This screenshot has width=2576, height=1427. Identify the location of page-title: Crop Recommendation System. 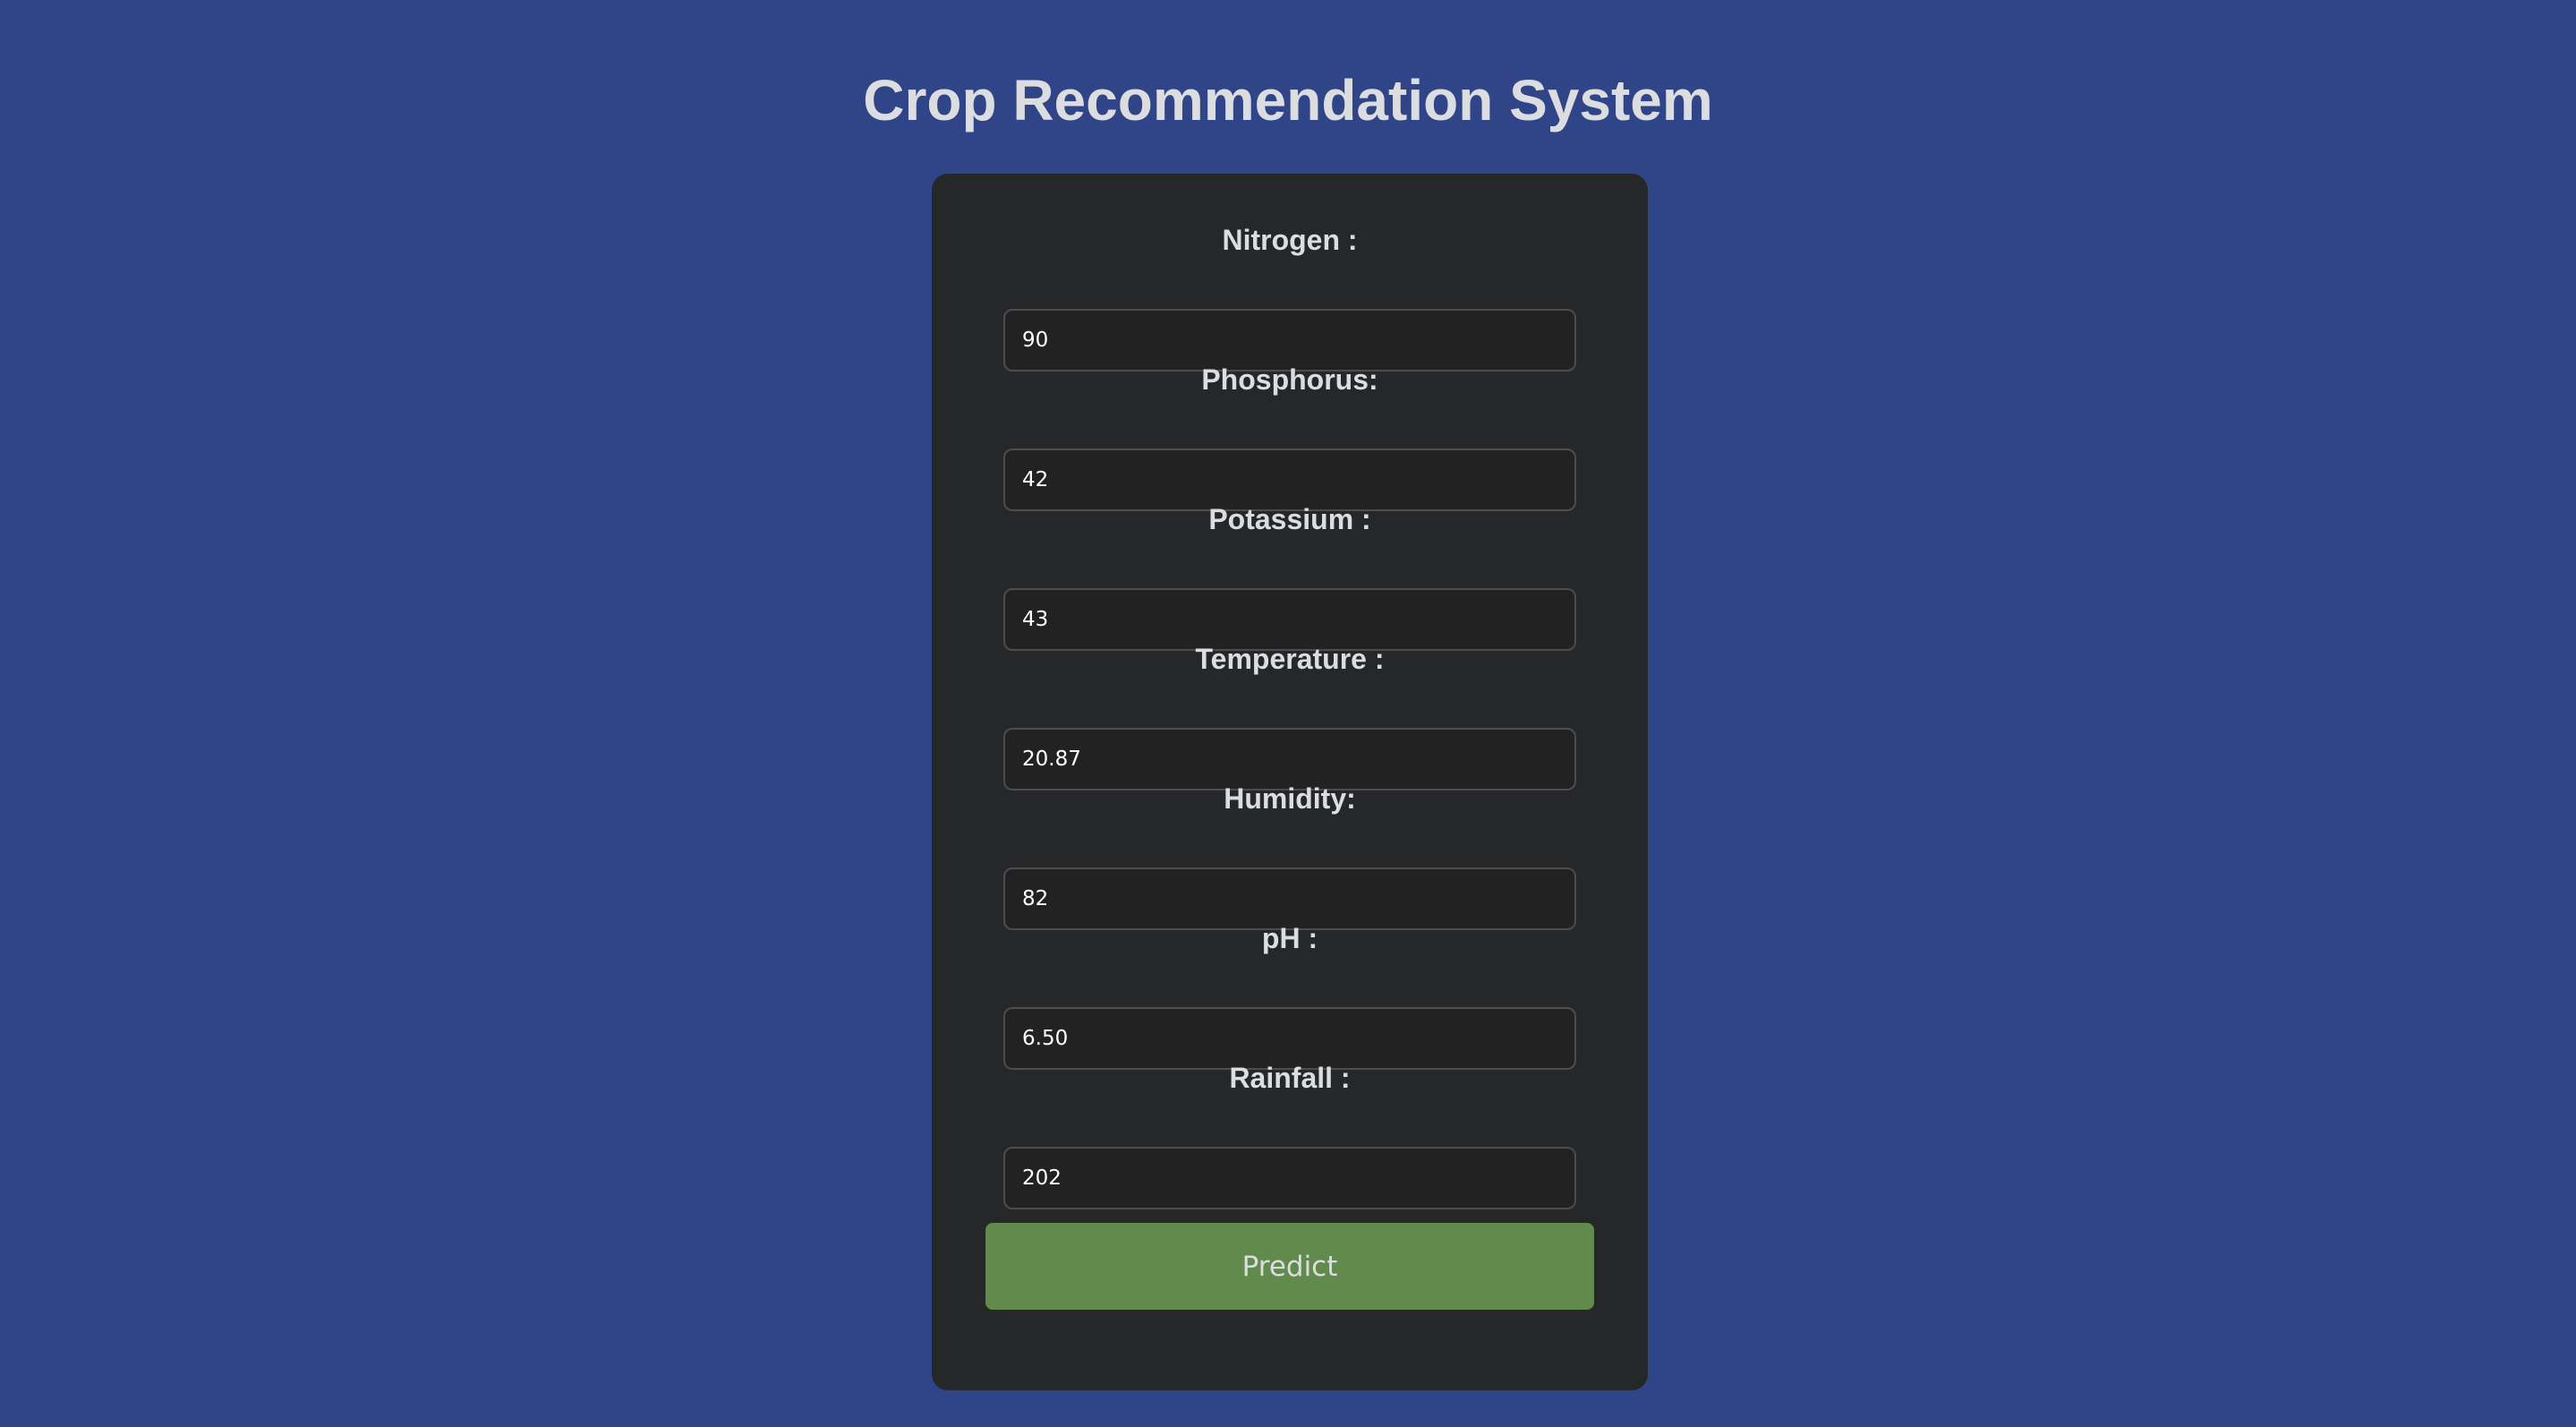
(1288, 100).